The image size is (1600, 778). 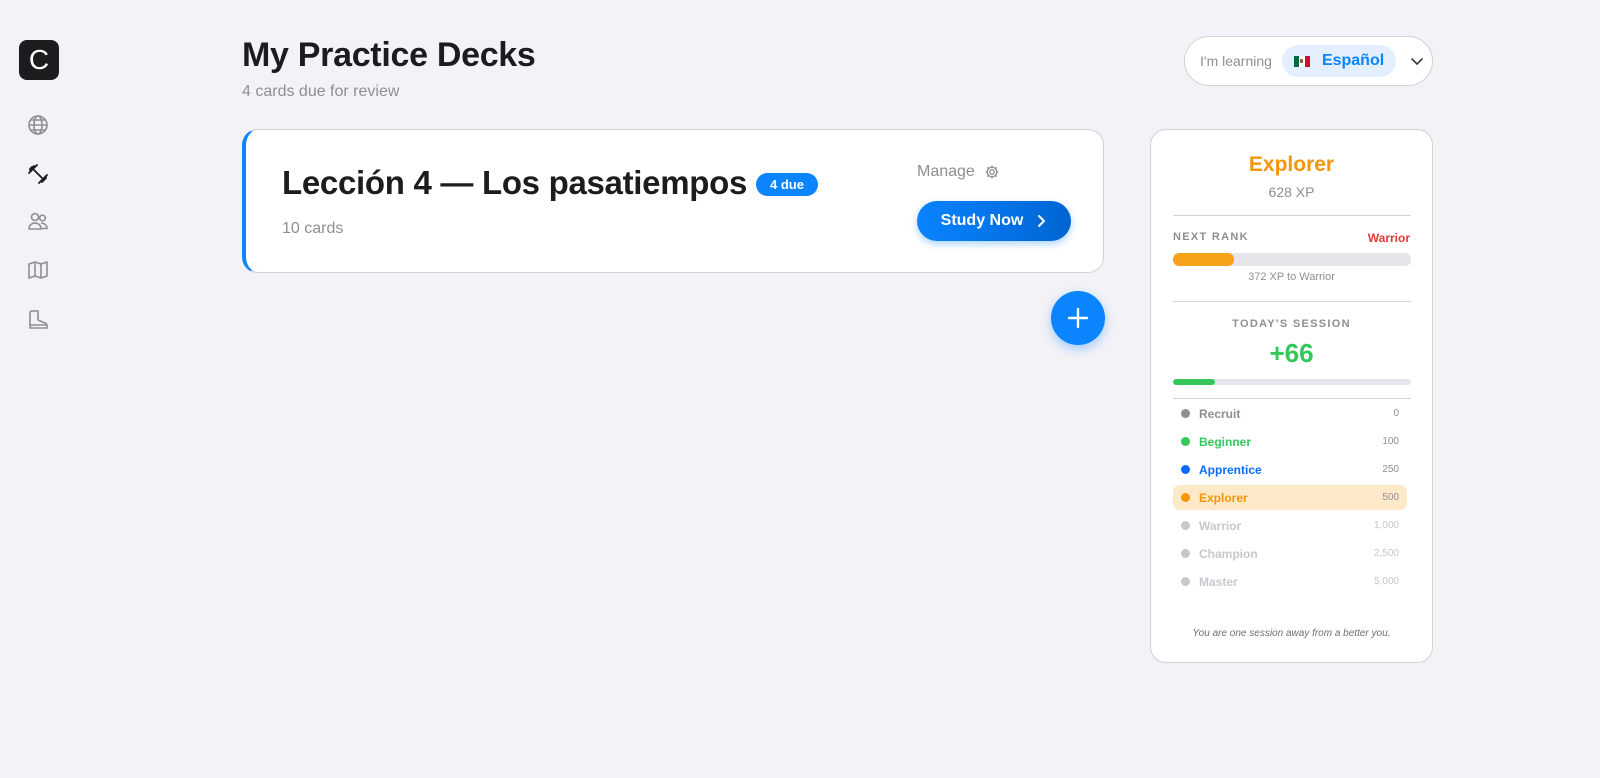 What do you see at coordinates (1291, 192) in the screenshot?
I see `current-xp: 628 XP` at bounding box center [1291, 192].